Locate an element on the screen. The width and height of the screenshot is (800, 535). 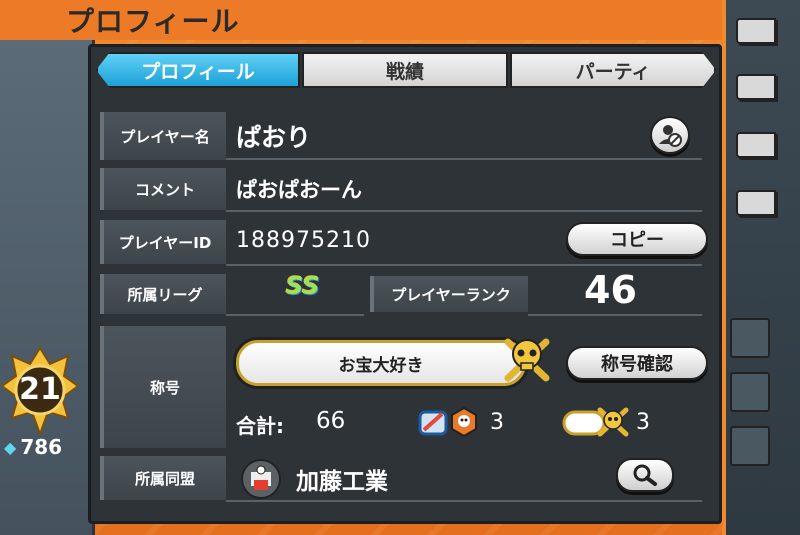
level-number: 21 is located at coordinates (40, 389).